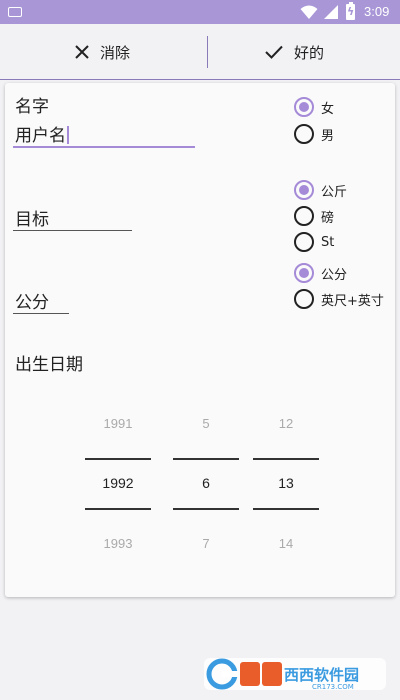 The height and width of the screenshot is (700, 400). What do you see at coordinates (32, 107) in the screenshot?
I see `name-label: 名字` at bounding box center [32, 107].